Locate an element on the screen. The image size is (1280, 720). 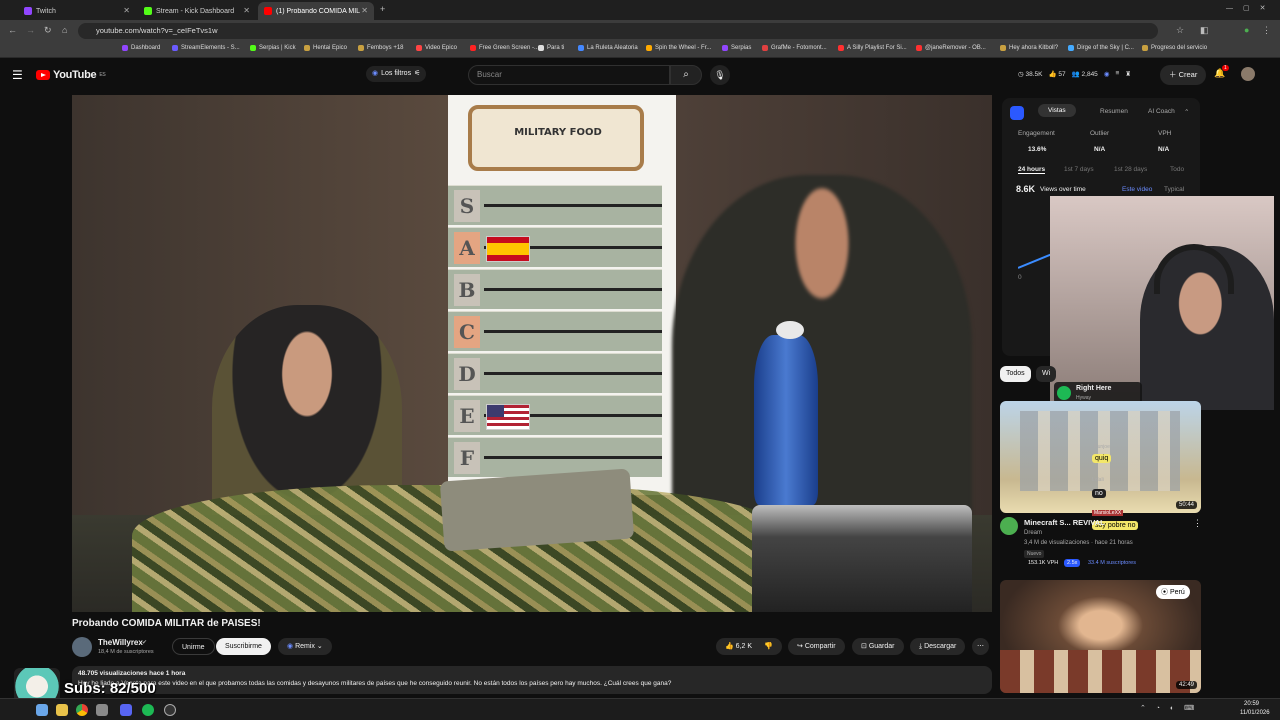
tier-row: A is located at coordinates (555, 247).